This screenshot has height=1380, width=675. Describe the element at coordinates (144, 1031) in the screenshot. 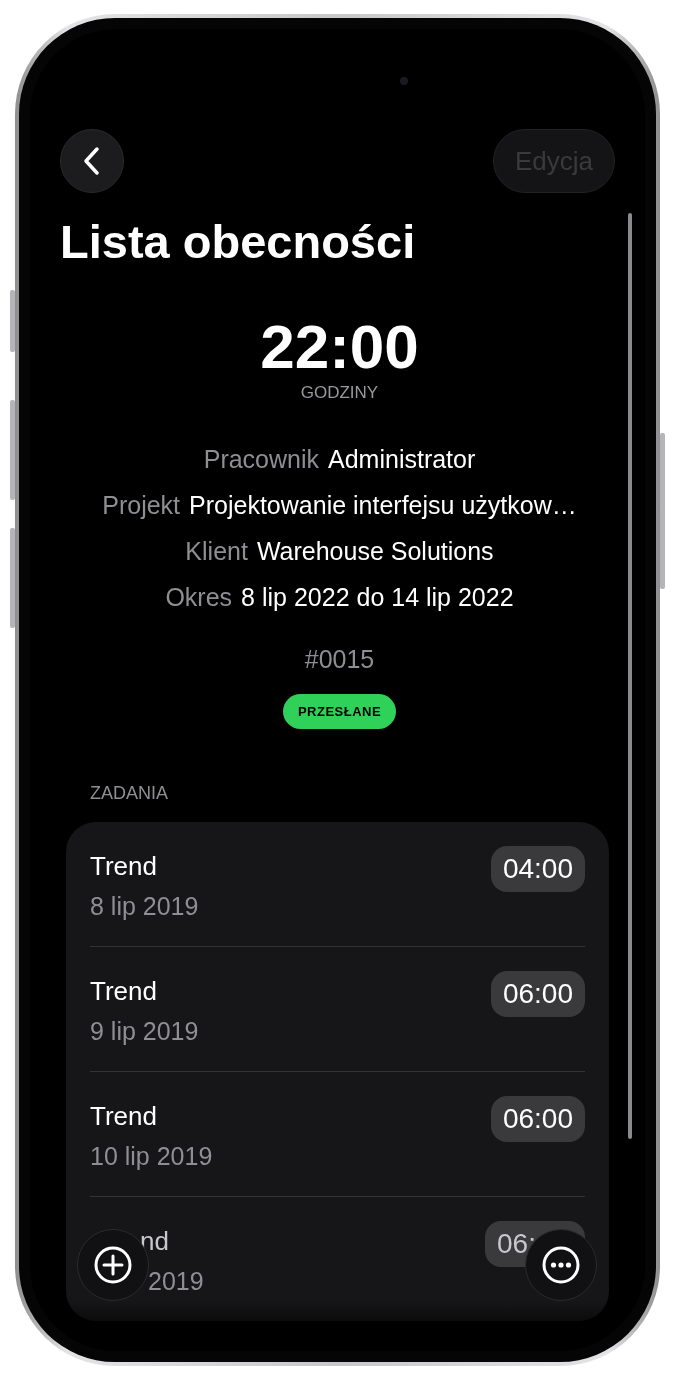

I see `task-date: 9 lip 2019` at that location.